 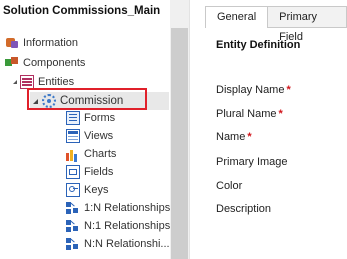 What do you see at coordinates (179, 143) in the screenshot?
I see `tree-scrollbar-thumb` at bounding box center [179, 143].